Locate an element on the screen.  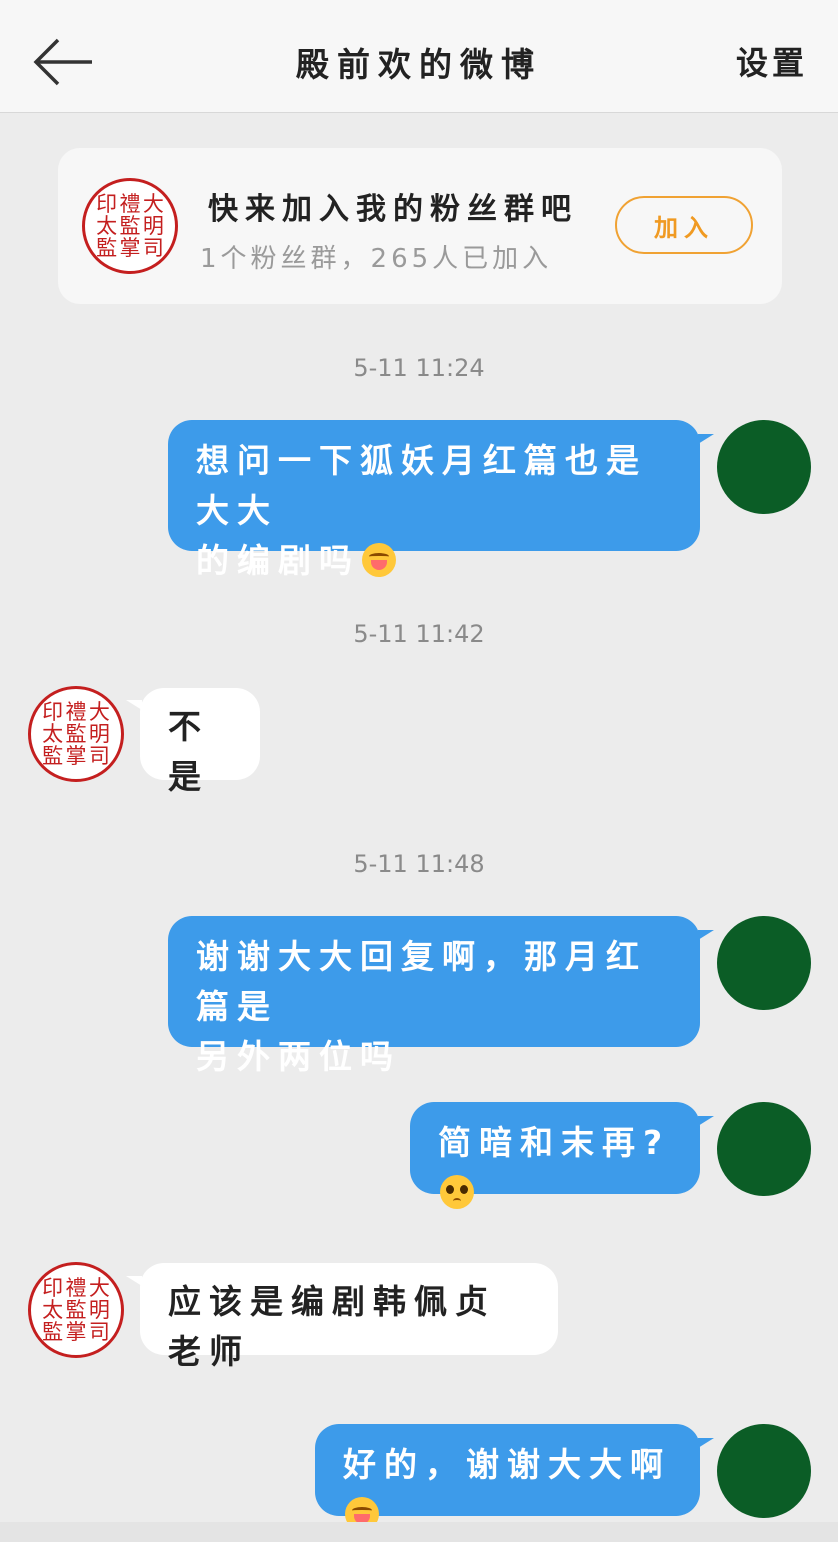
message-text: 的编剧吗 is located at coordinates (278, 560).